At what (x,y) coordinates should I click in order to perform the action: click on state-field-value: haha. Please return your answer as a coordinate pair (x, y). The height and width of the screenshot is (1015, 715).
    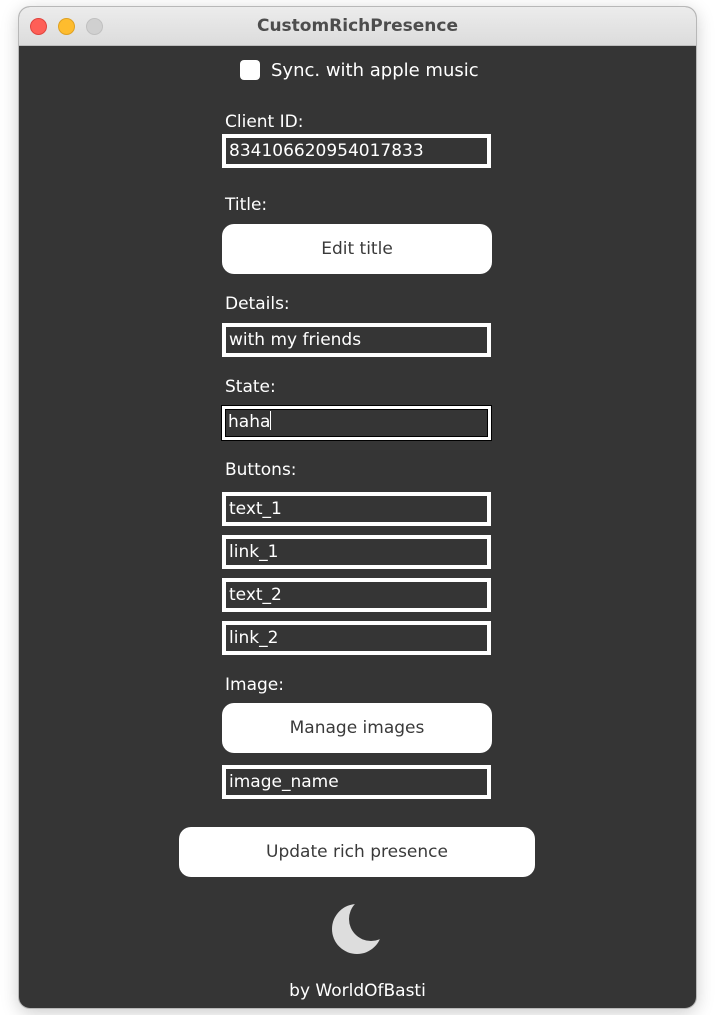
    Looking at the image, I should click on (249, 422).